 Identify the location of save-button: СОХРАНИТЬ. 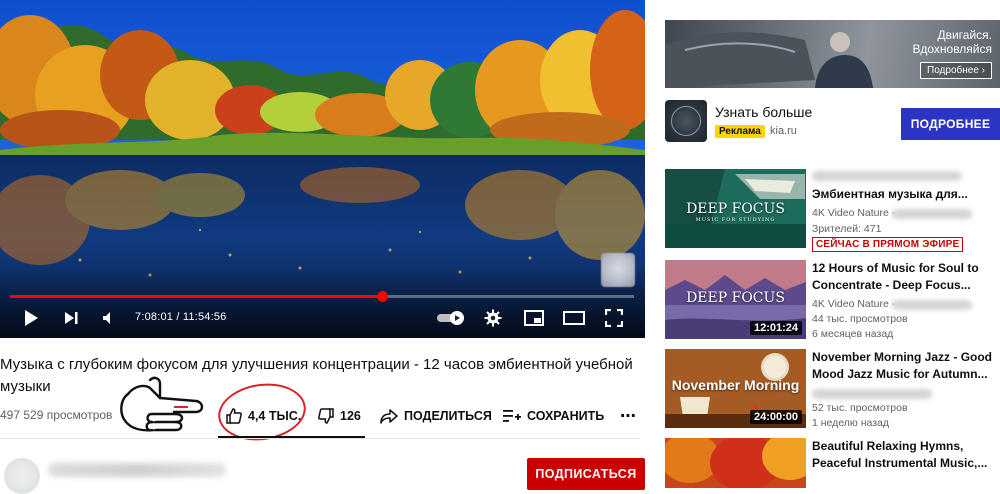
(553, 416).